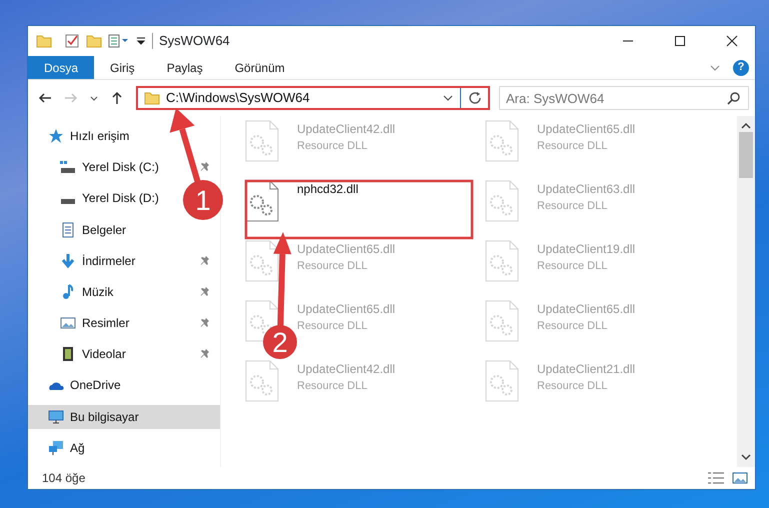  What do you see at coordinates (746, 291) in the screenshot?
I see `scrollbar` at bounding box center [746, 291].